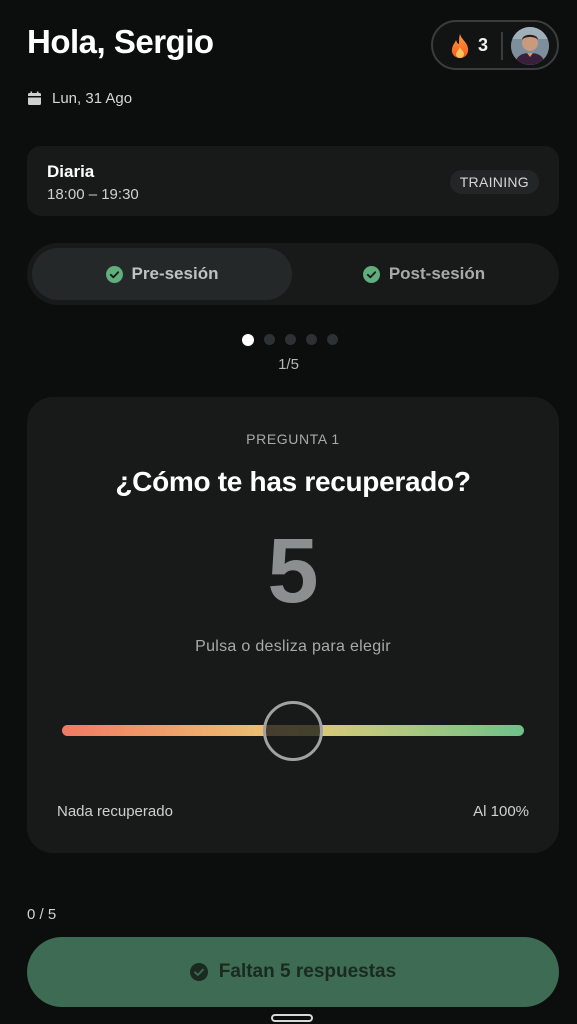 This screenshot has height=1024, width=577. What do you see at coordinates (120, 41) in the screenshot?
I see `greeting-title: Hola, Sergio` at bounding box center [120, 41].